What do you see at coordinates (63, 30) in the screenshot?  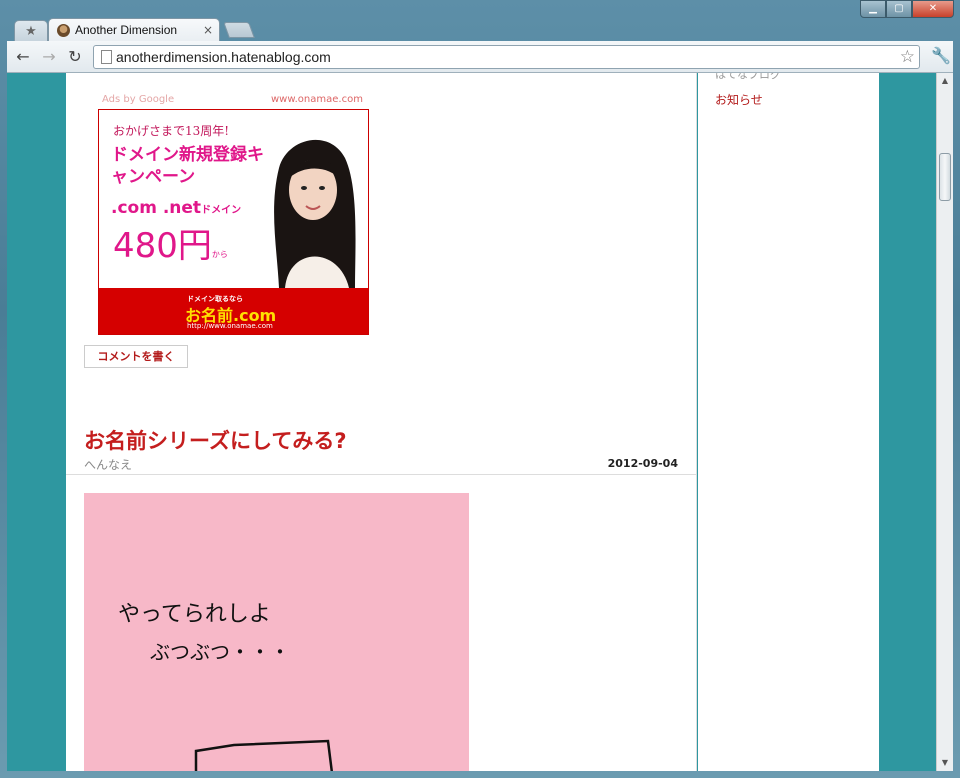 I see `favicon-icon` at bounding box center [63, 30].